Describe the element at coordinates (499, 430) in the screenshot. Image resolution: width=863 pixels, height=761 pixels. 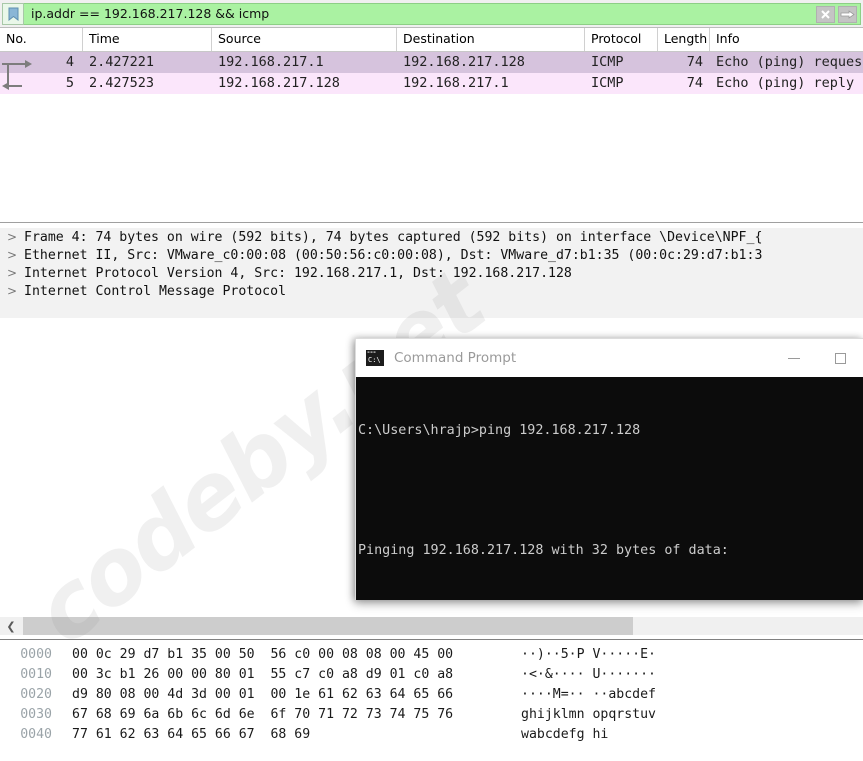
I see `console-line: C:\Users\hrajp>ping 192.168.217.128` at that location.